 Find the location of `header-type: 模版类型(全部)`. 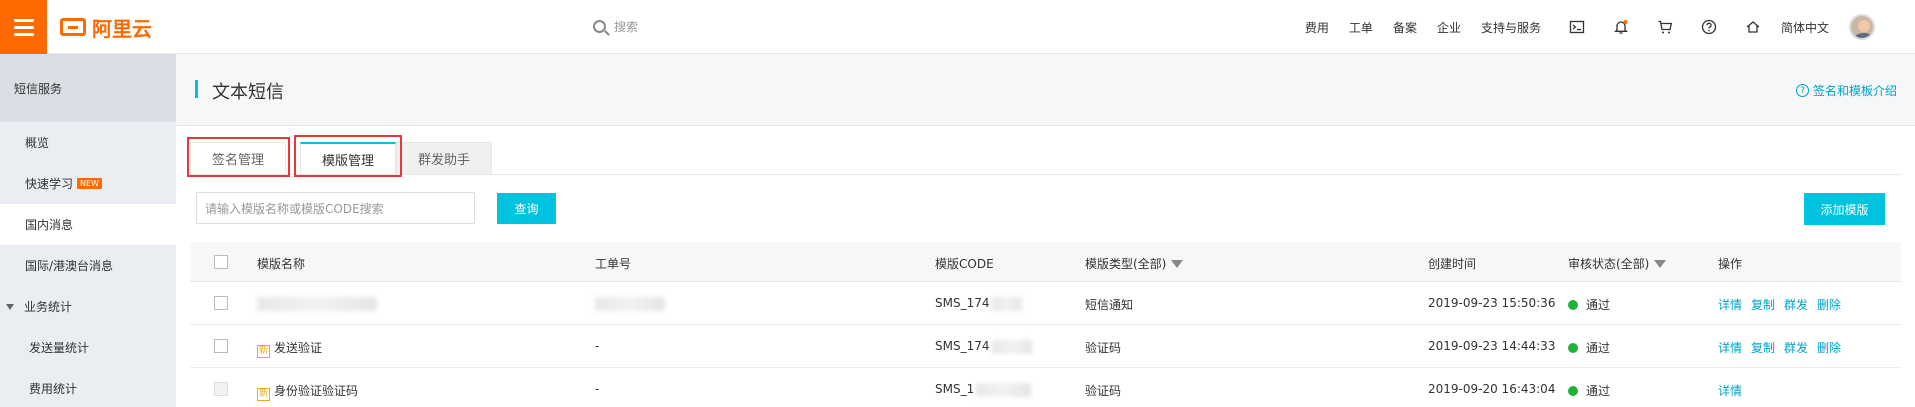

header-type: 模版类型(全部) is located at coordinates (1134, 263).